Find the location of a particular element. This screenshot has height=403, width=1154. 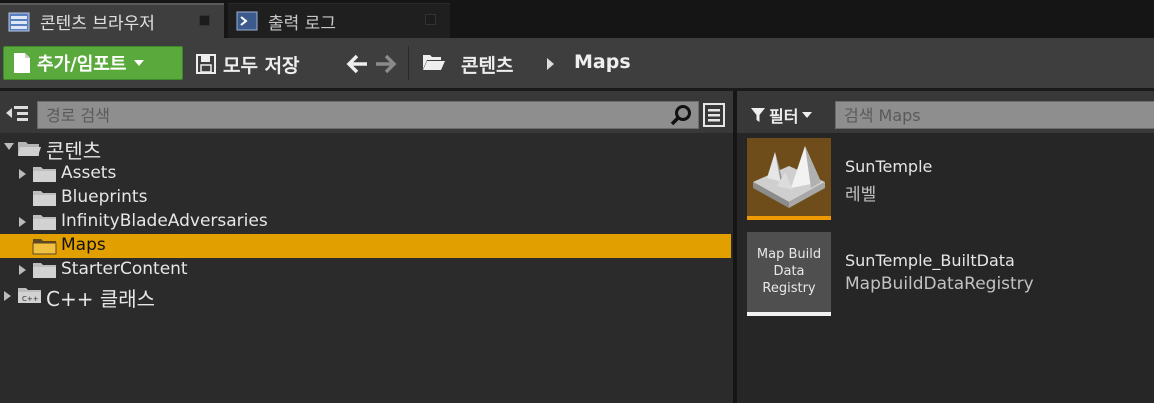

toolbar-divider is located at coordinates (408, 63).